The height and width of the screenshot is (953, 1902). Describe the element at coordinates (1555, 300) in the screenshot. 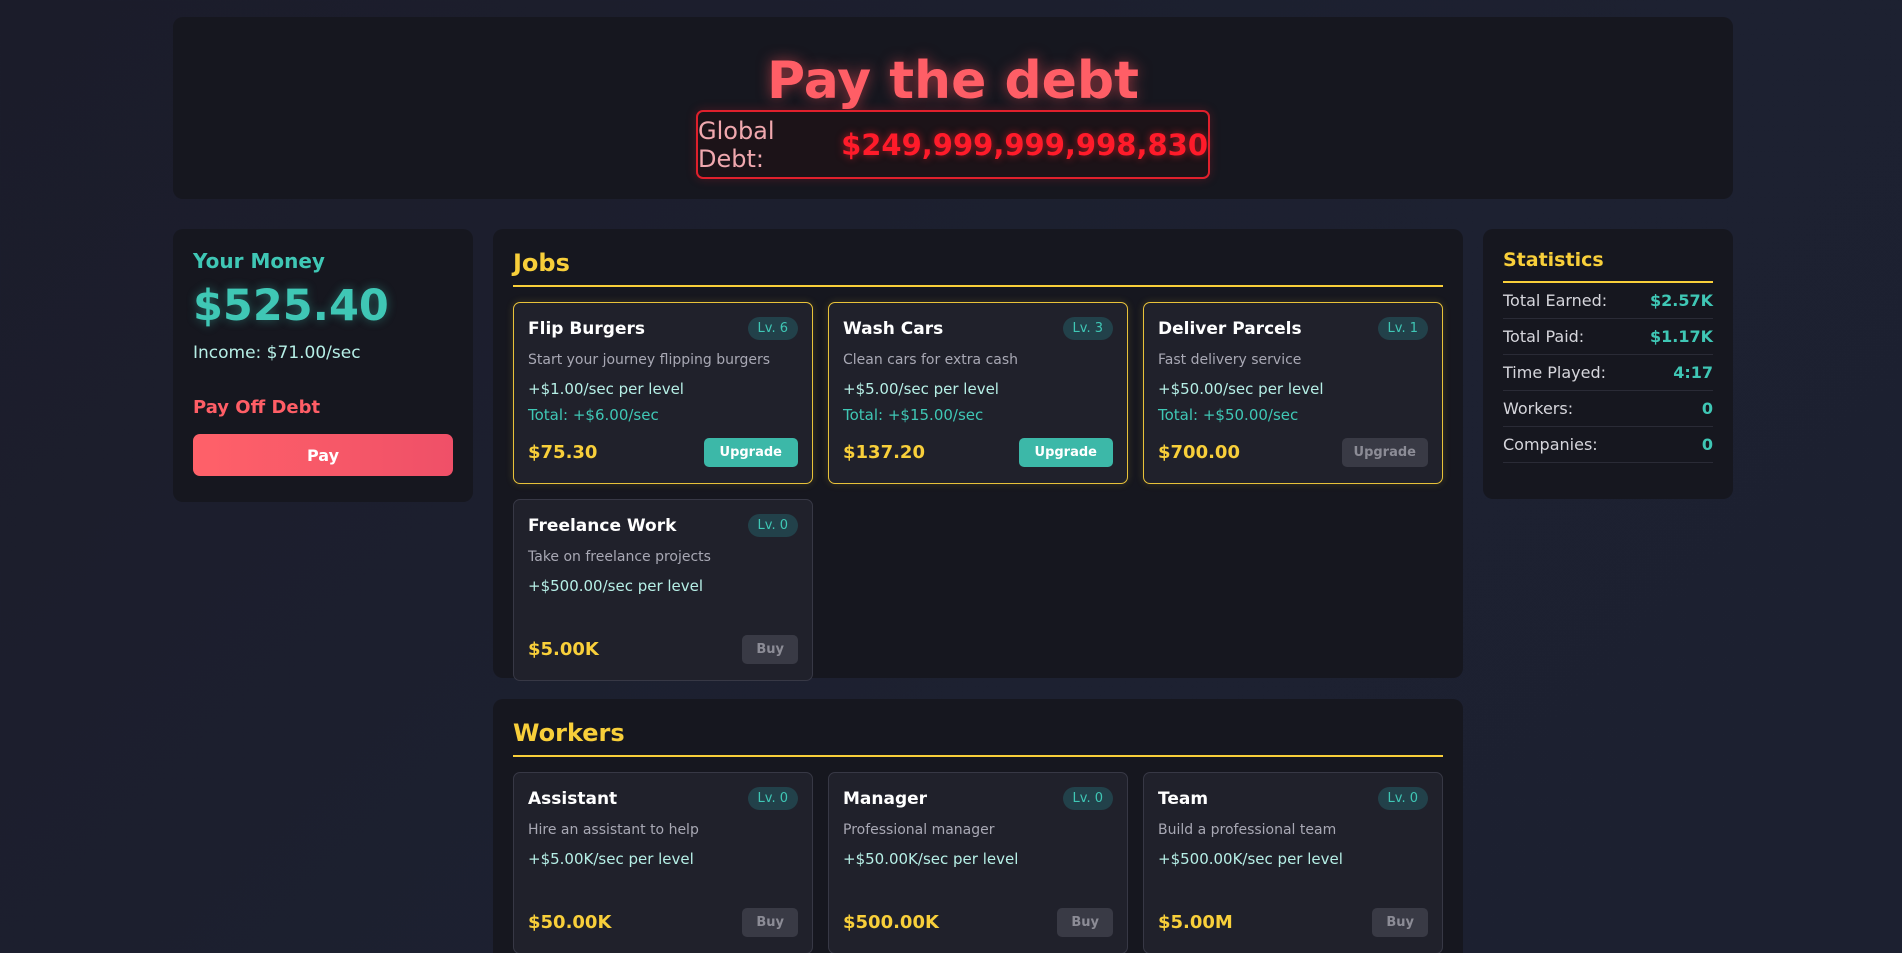

I see `stat-label: Total Earned:` at that location.